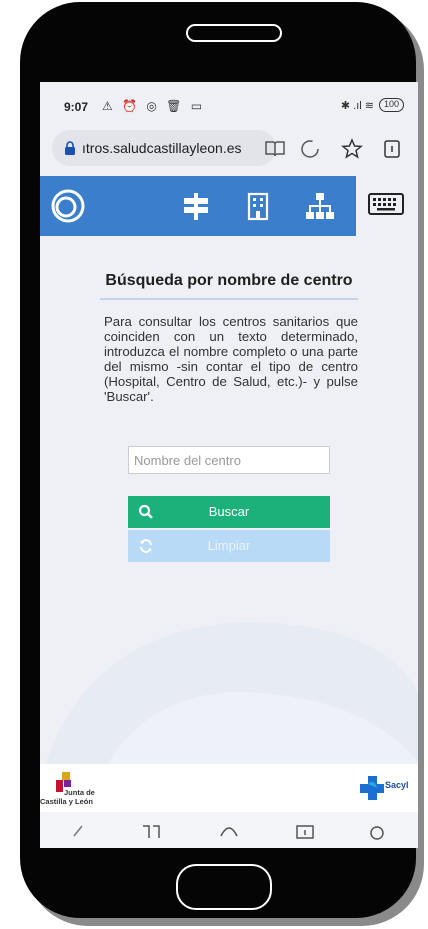 The image size is (428, 929). Describe the element at coordinates (68, 206) in the screenshot. I see `logo-ring-icon` at that location.